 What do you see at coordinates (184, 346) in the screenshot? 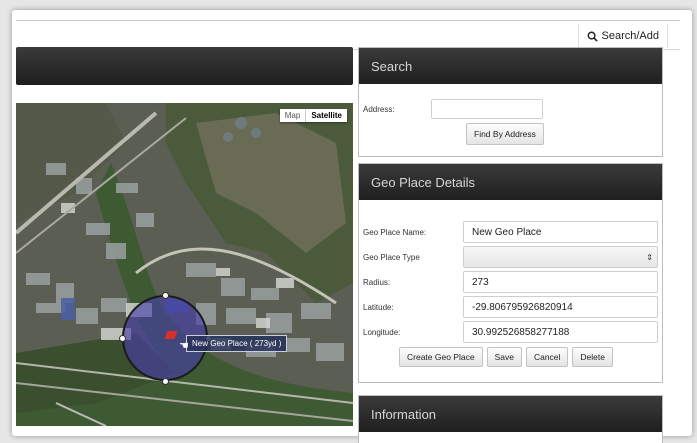
I see `hand-cursor-icon: ☚` at bounding box center [184, 346].